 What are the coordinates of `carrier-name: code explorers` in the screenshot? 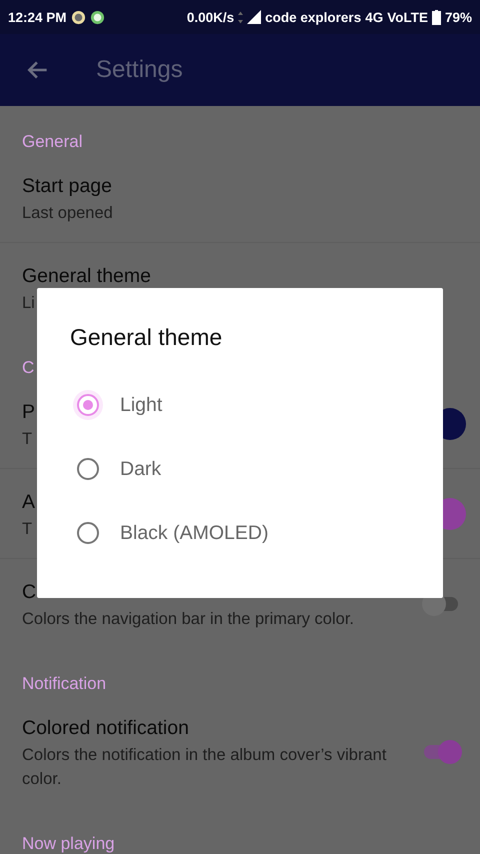 It's located at (313, 17).